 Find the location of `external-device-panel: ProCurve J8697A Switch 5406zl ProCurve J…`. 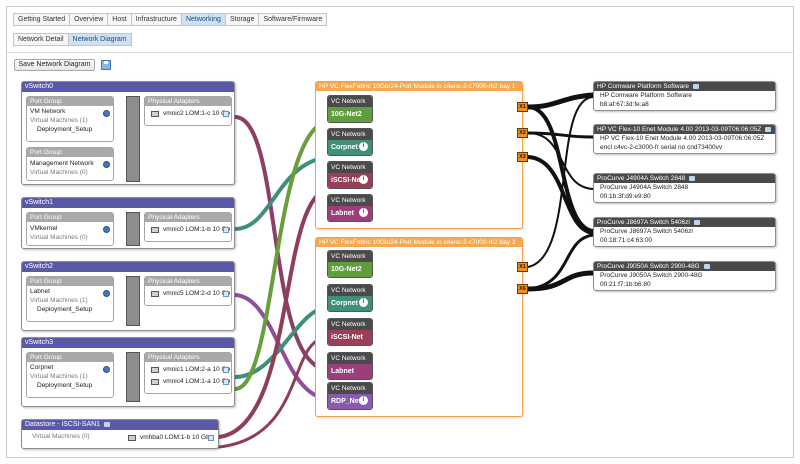

external-device-panel: ProCurve J8697A Switch 5406zl ProCurve J… is located at coordinates (684, 232).